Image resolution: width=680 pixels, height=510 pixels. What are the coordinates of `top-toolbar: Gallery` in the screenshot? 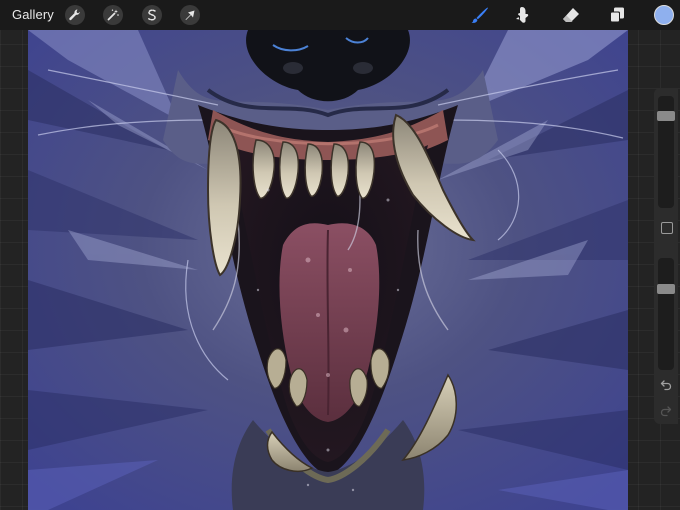 It's located at (340, 15).